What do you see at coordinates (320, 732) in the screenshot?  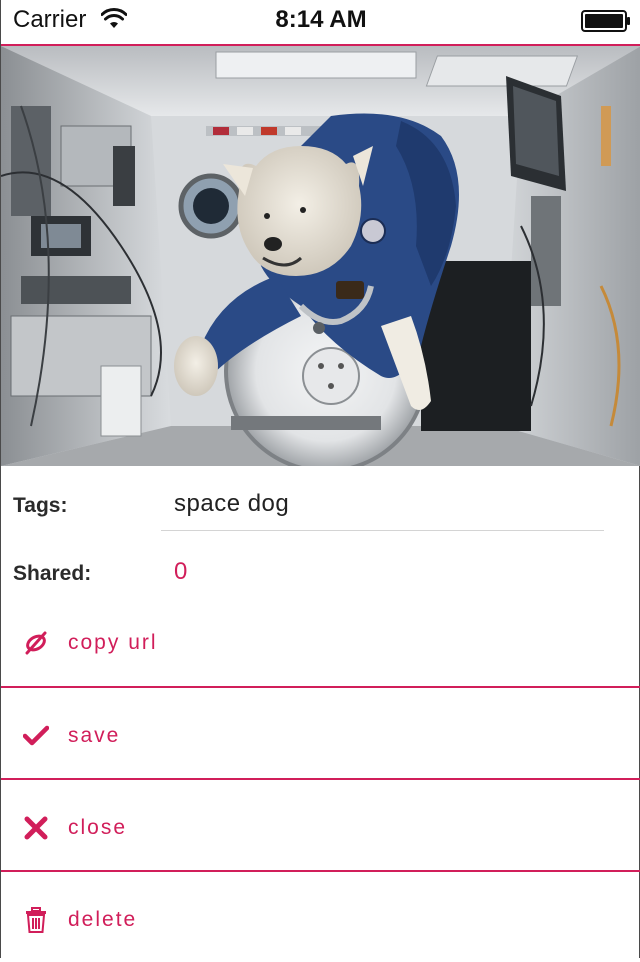 I see `save-button: save` at bounding box center [320, 732].